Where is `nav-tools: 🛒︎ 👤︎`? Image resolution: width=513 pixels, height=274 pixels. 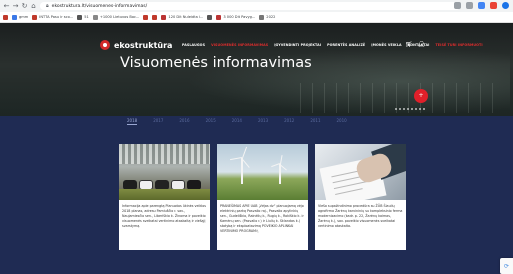 nav-tools: 🛒︎ 👤︎ is located at coordinates (415, 44).